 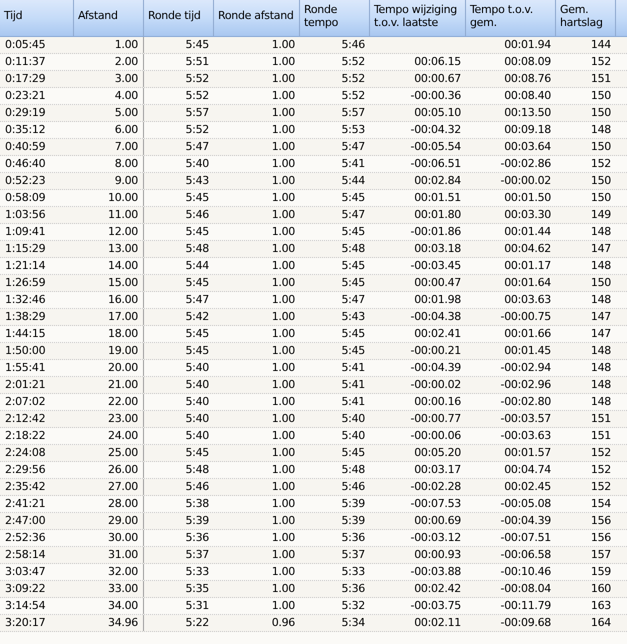 What do you see at coordinates (123, 402) in the screenshot?
I see `table-cell-text: 22.00` at bounding box center [123, 402].